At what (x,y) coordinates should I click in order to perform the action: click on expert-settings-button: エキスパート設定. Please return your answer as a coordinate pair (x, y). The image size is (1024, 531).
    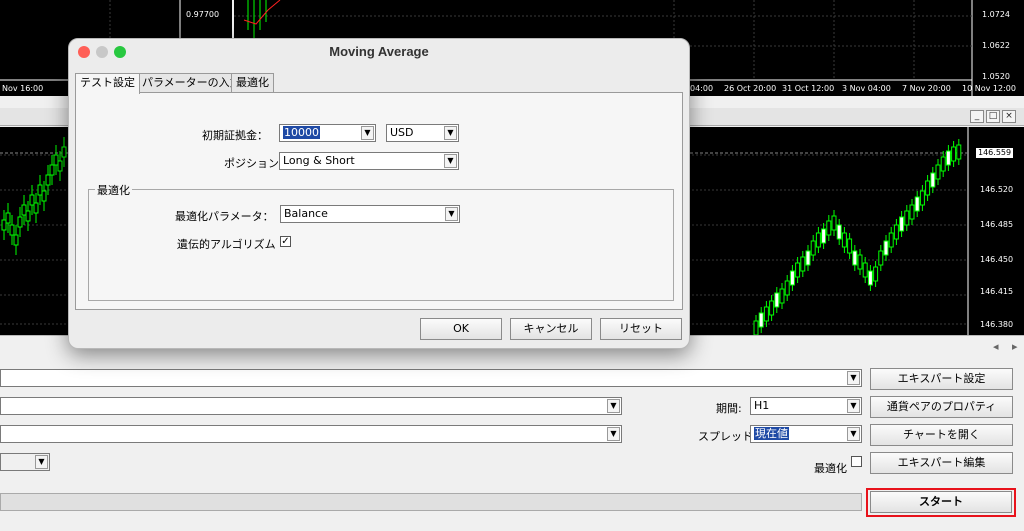
    Looking at the image, I should click on (941, 379).